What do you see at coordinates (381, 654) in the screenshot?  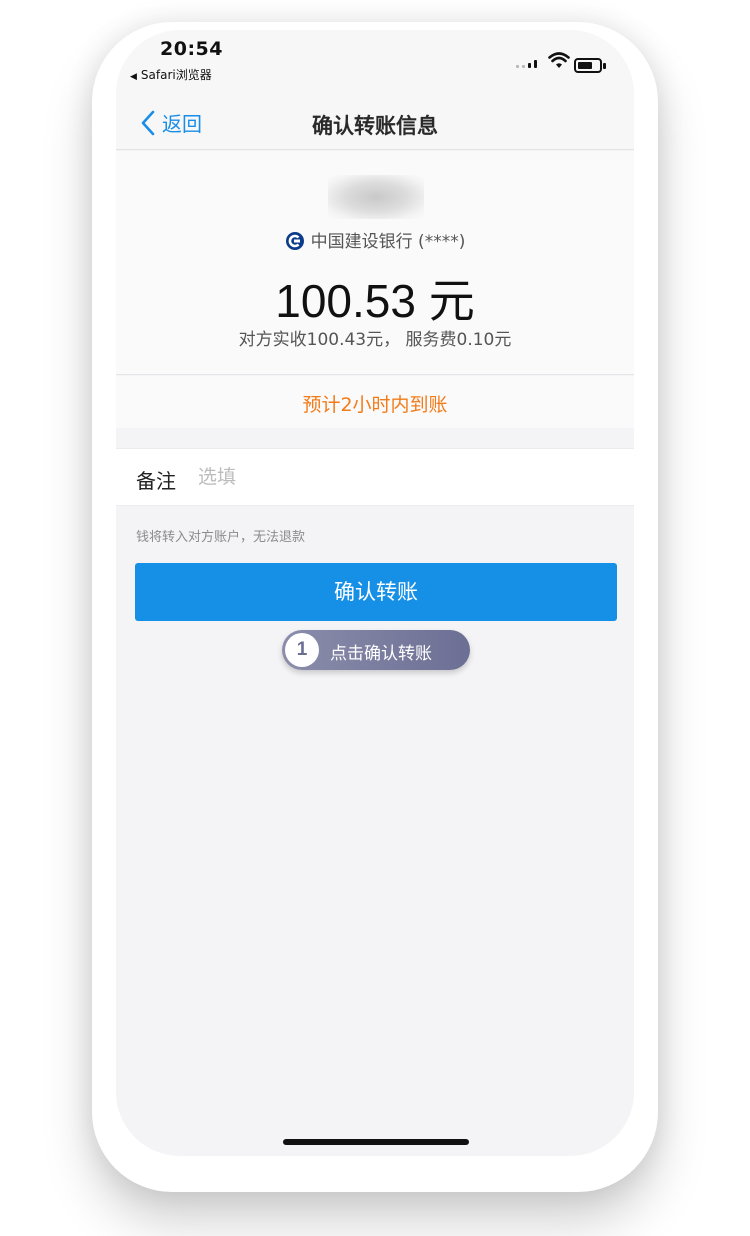 I see `step-hint-text: 点击确认转账` at bounding box center [381, 654].